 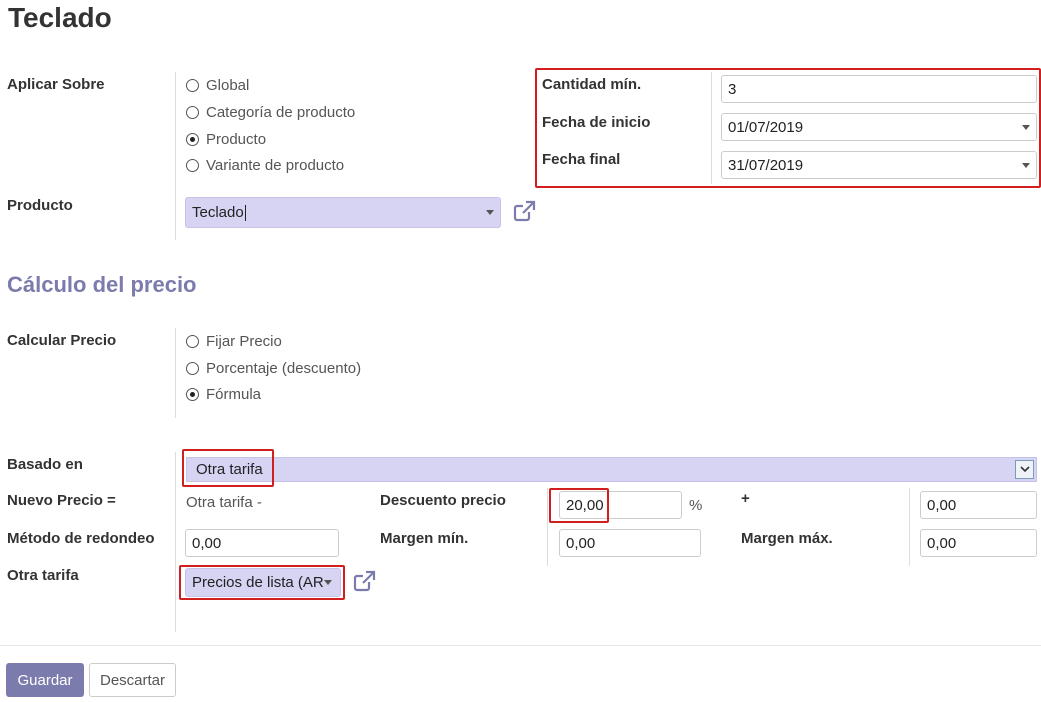 What do you see at coordinates (258, 582) in the screenshot?
I see `other-pricelist-value: Precios de lista (AR` at bounding box center [258, 582].